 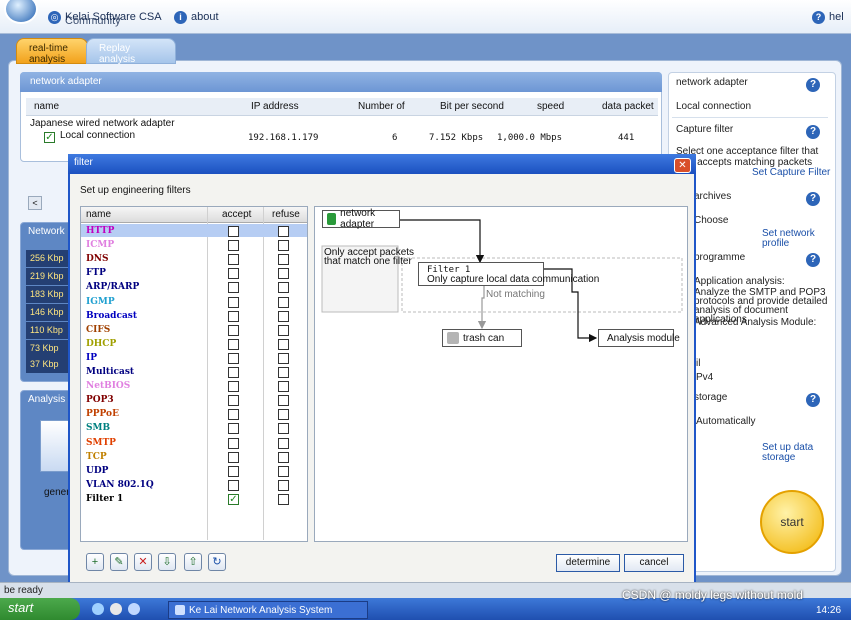 I want to click on scroll-left-button: <, so click(x=35, y=203).